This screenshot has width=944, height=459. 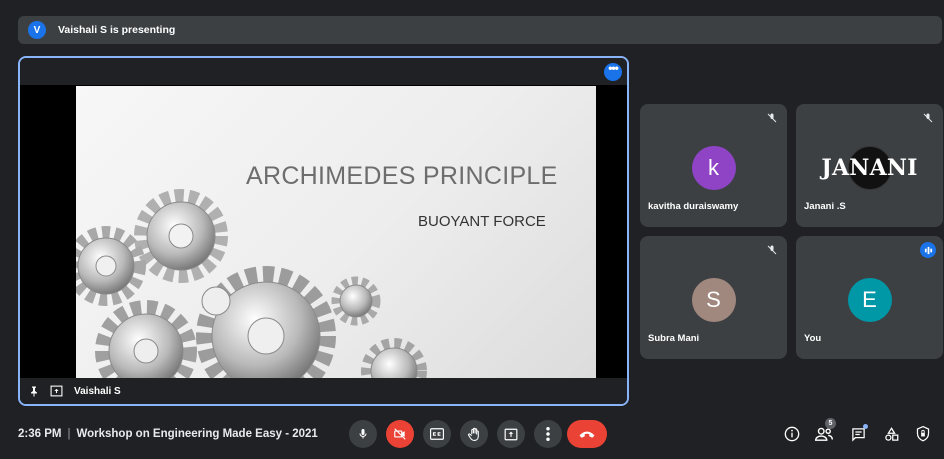 I want to click on present-now-button, so click(x=511, y=434).